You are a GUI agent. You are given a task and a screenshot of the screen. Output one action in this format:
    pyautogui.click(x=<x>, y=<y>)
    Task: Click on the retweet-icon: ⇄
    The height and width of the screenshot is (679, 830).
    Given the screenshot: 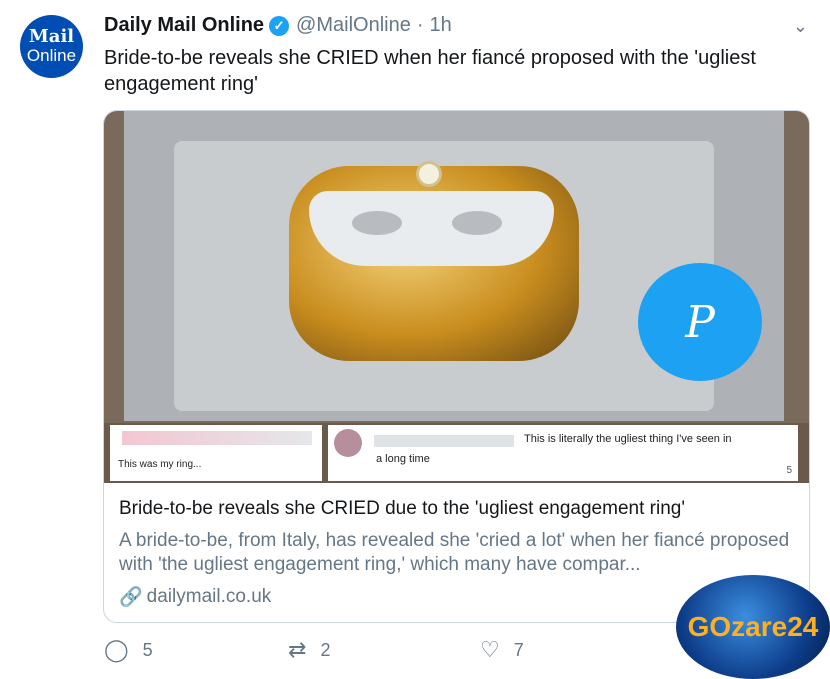 What is the action you would take?
    pyautogui.click(x=297, y=649)
    